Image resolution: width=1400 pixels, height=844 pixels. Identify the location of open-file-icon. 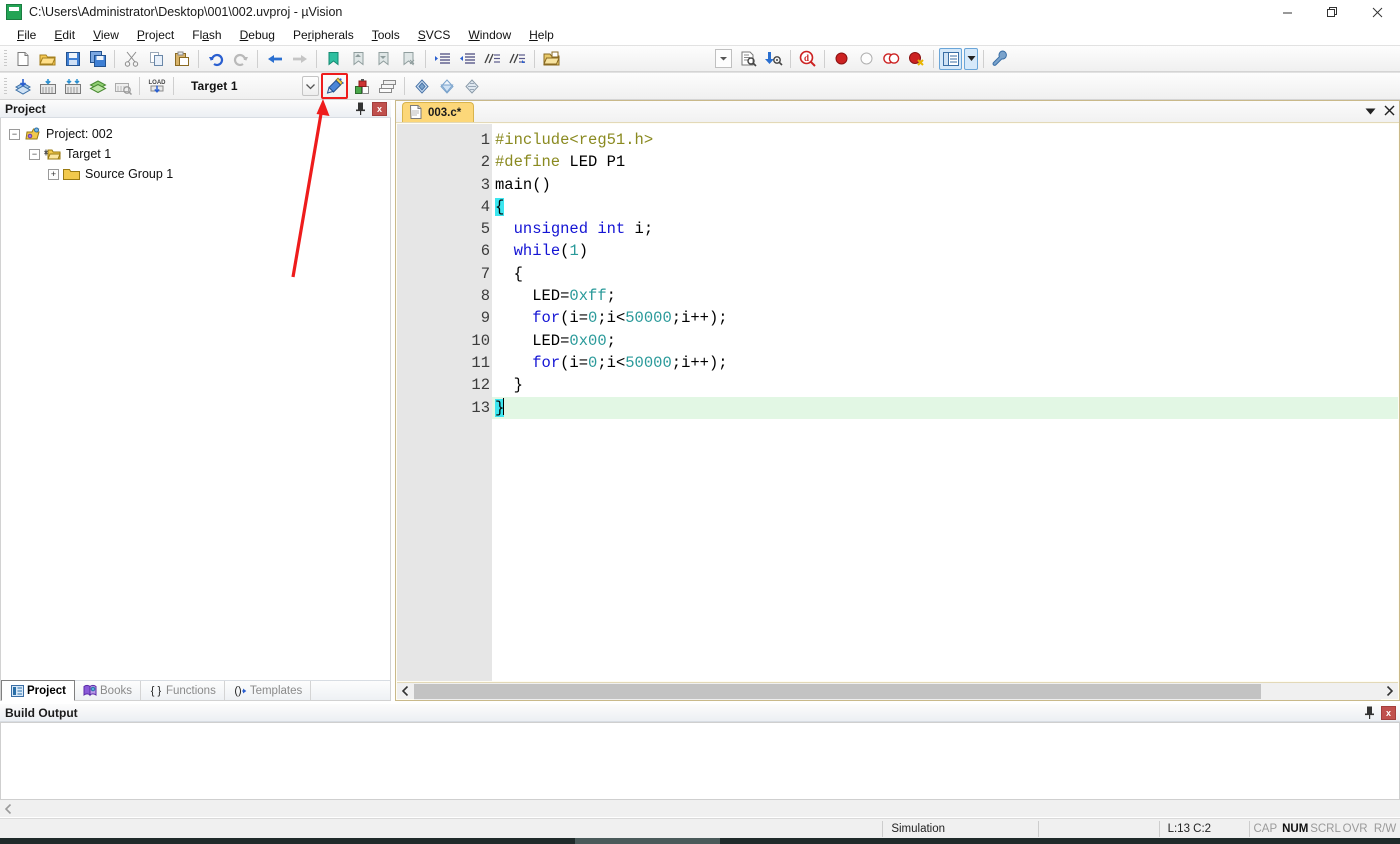
(47, 59).